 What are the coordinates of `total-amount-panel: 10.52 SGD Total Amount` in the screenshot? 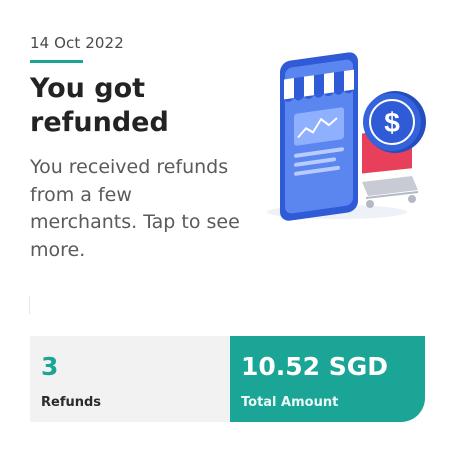 It's located at (327, 379).